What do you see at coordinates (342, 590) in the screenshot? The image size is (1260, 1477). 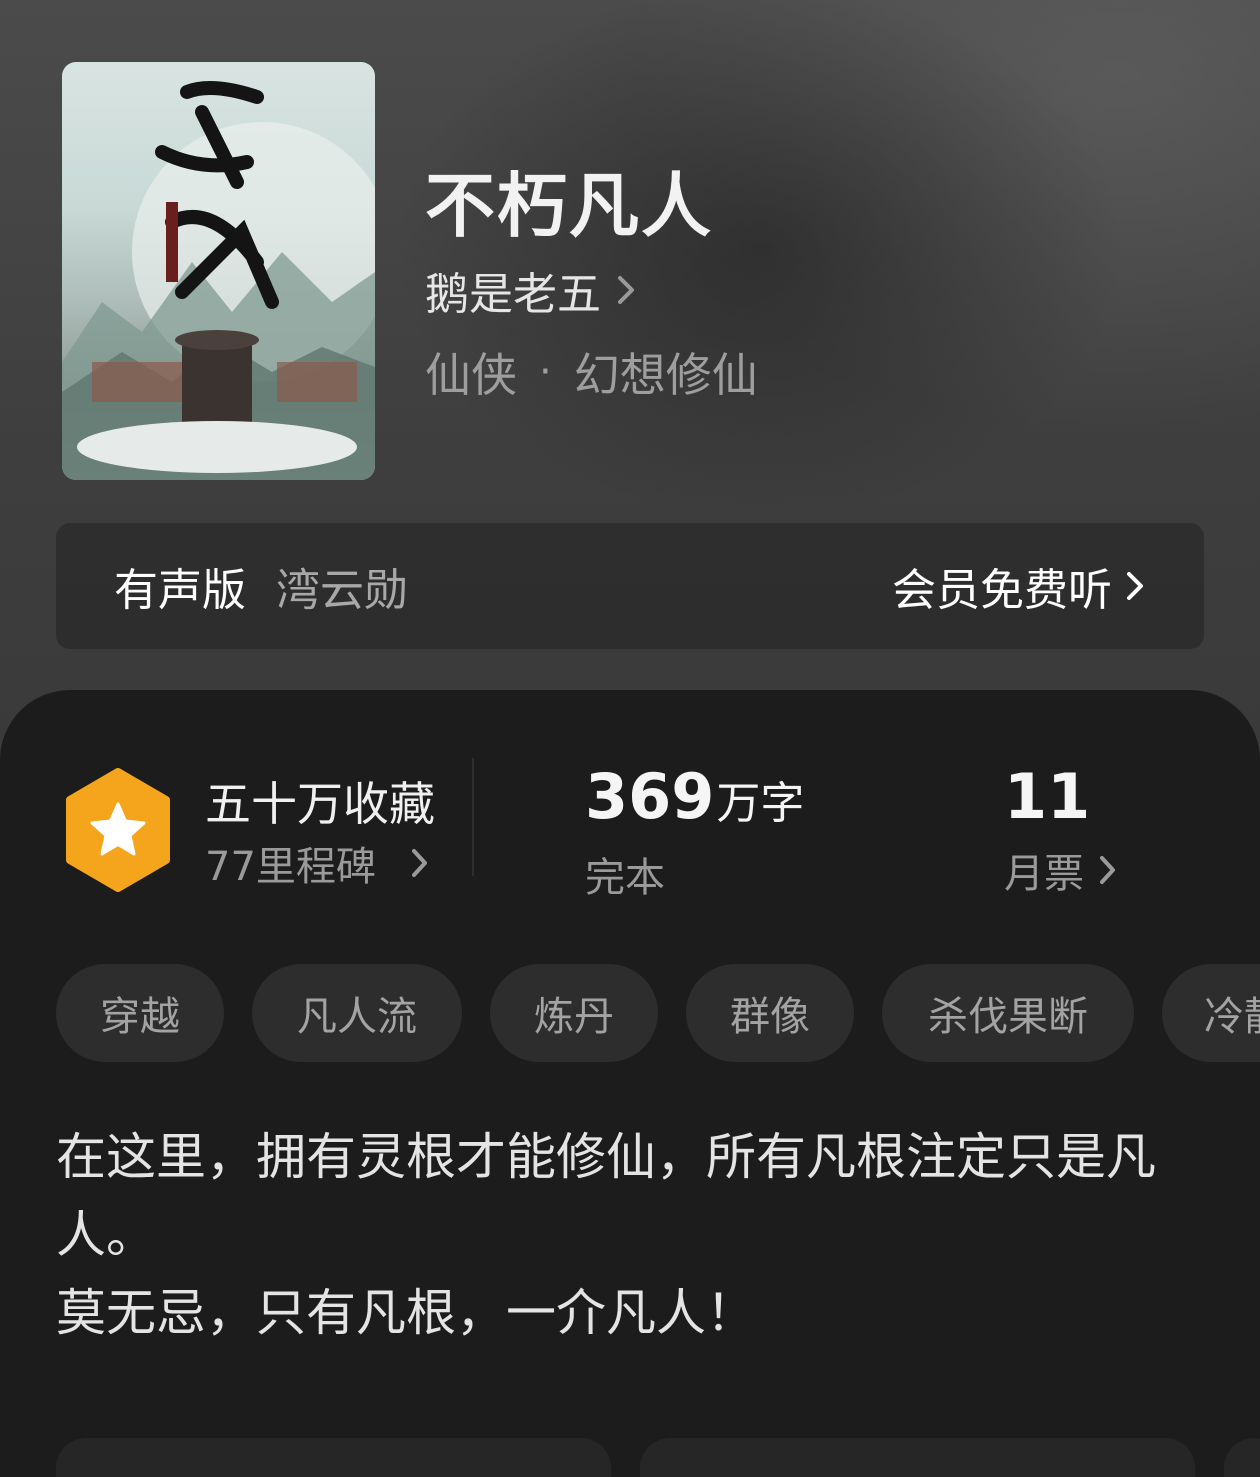 I see `audio-narrator: 湾云勋` at bounding box center [342, 590].